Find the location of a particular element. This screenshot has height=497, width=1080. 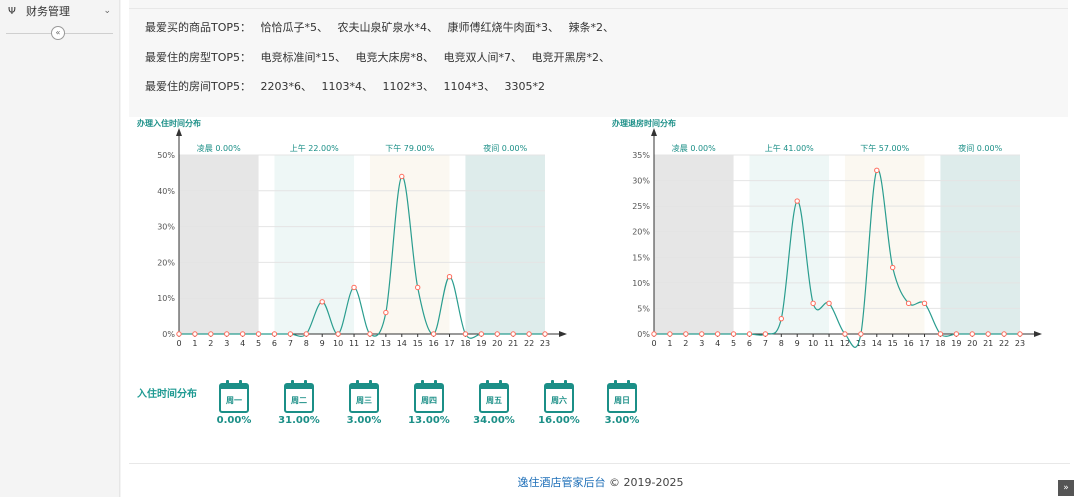

x-tick-label: 18 is located at coordinates (465, 343).